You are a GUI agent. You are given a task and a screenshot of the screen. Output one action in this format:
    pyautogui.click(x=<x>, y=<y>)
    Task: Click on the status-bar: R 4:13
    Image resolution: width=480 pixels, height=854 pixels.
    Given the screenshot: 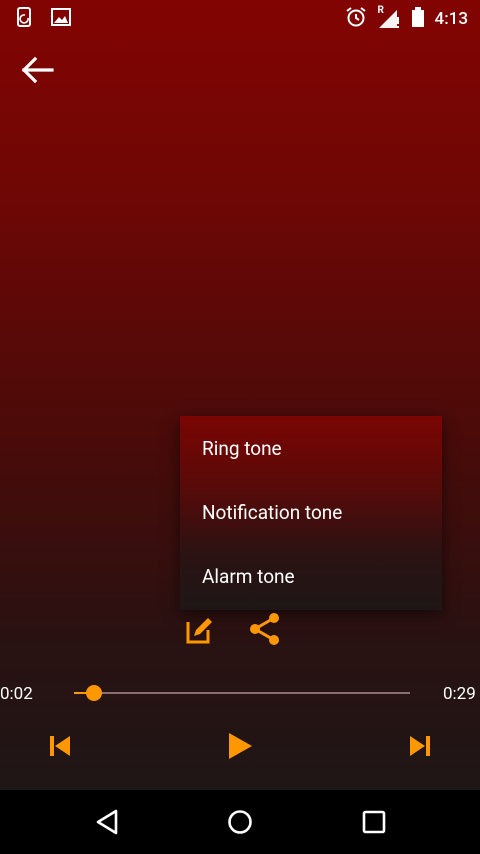 What is the action you would take?
    pyautogui.click(x=240, y=18)
    